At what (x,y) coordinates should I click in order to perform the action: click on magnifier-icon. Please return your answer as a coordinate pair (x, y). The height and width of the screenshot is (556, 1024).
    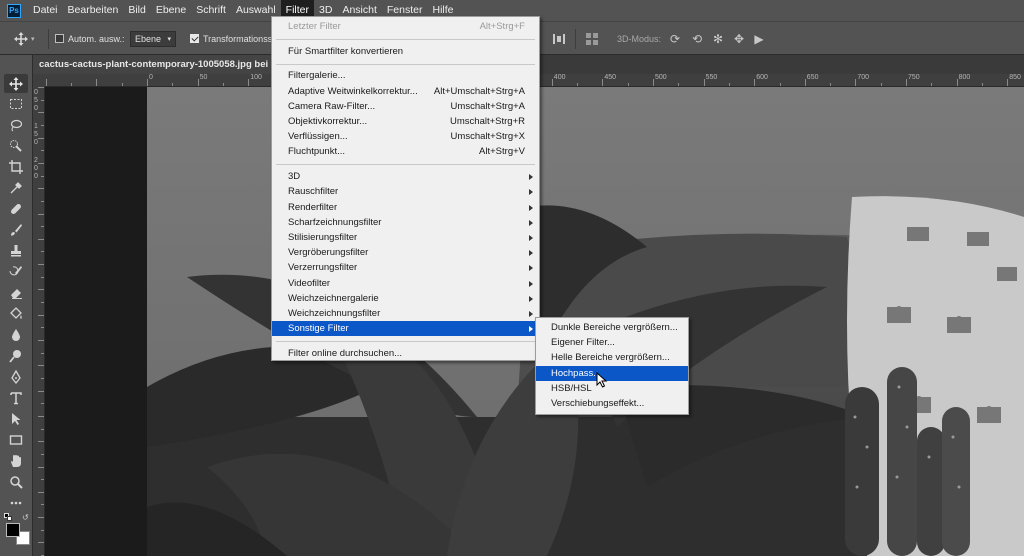
    Looking at the image, I should click on (16, 482).